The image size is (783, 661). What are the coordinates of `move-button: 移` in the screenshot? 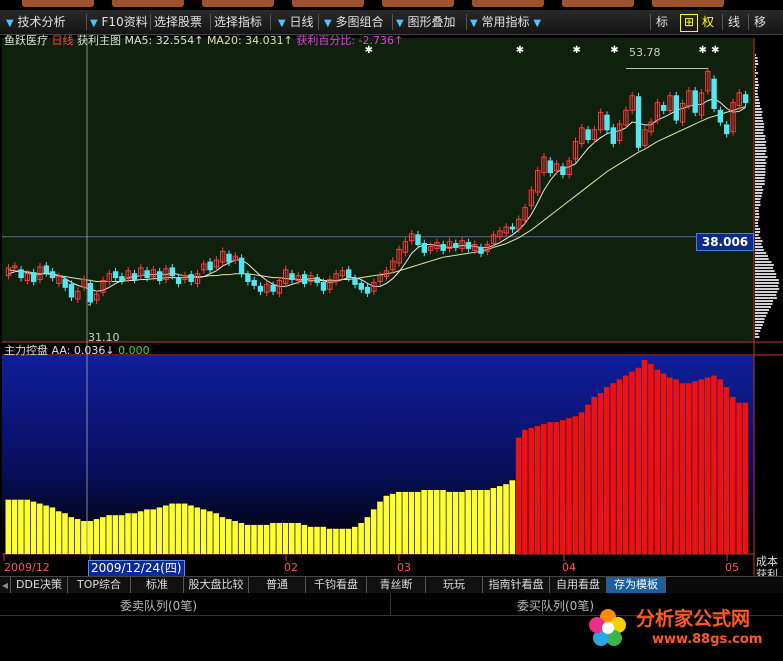 It's located at (760, 22).